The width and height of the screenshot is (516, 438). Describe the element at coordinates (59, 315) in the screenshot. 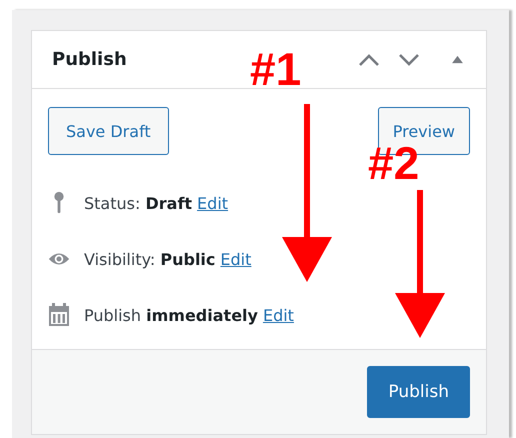

I see `calendar-icon` at that location.